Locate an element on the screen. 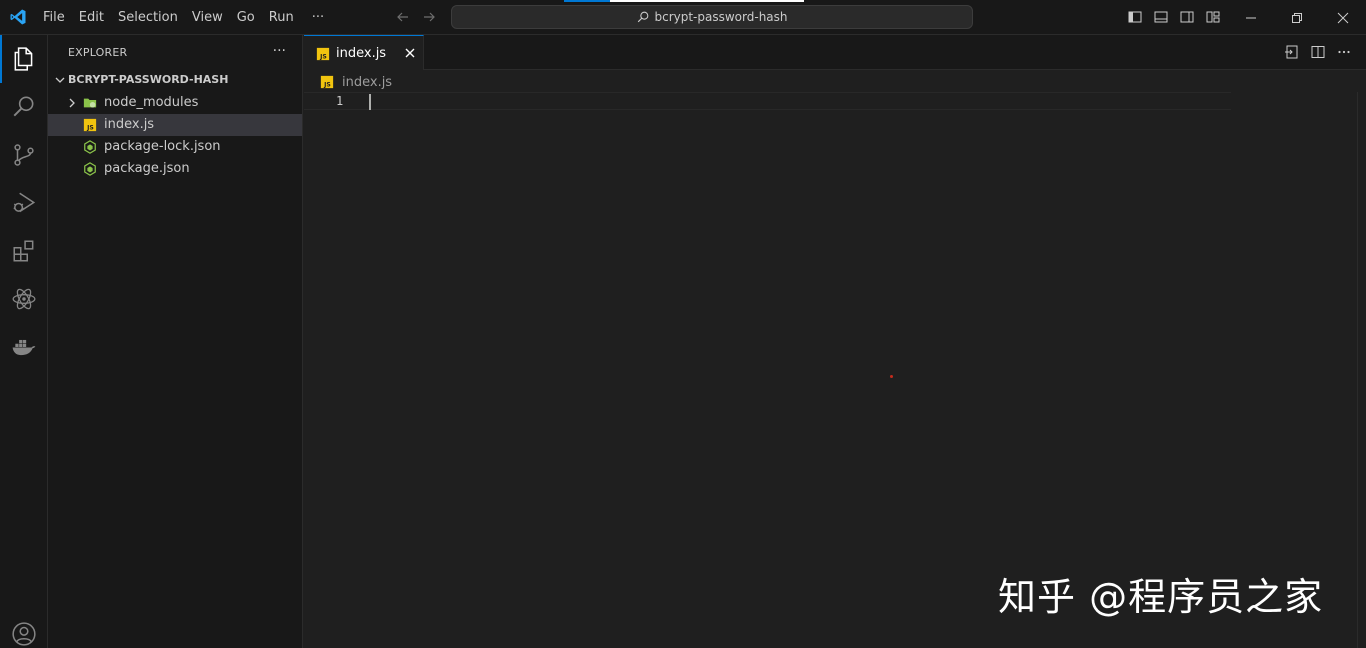  split-editor-icon is located at coordinates (1318, 52).